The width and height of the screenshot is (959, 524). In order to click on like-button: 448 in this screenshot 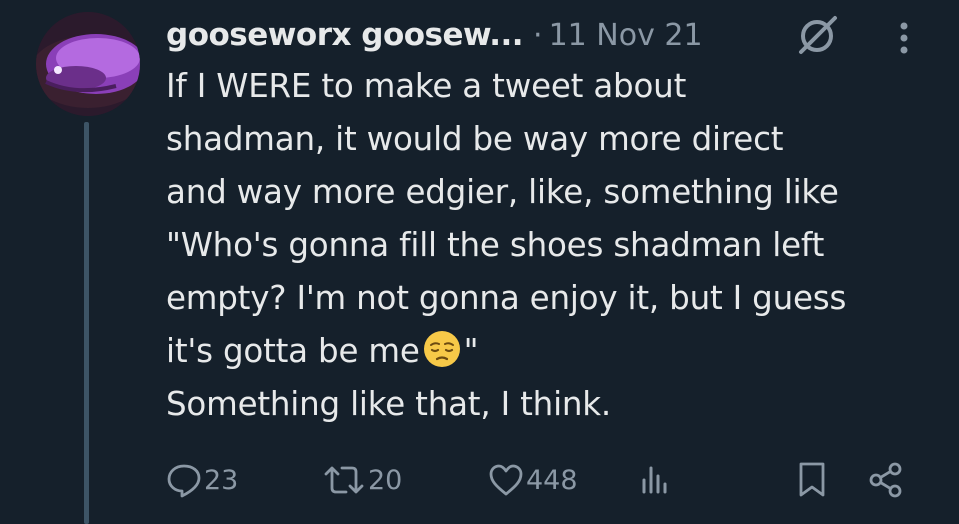, I will do `click(533, 480)`.